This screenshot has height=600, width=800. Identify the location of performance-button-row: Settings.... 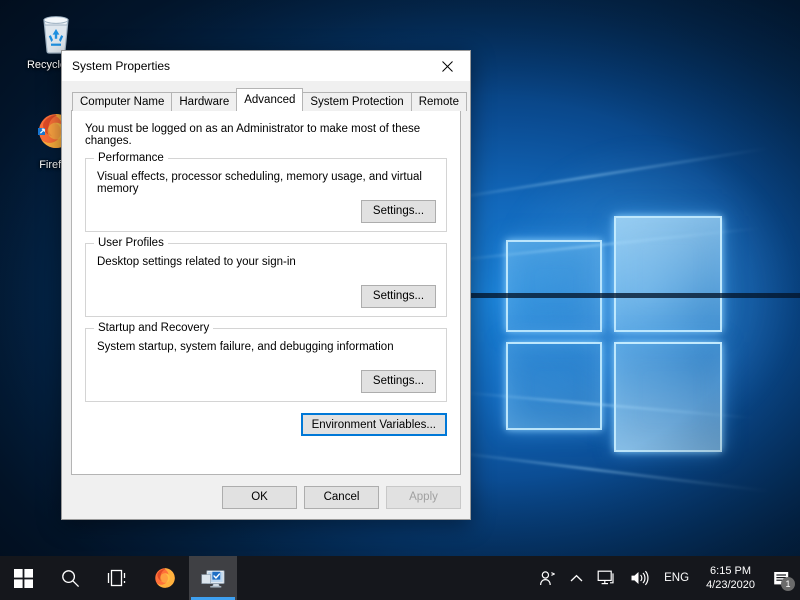
(398, 211).